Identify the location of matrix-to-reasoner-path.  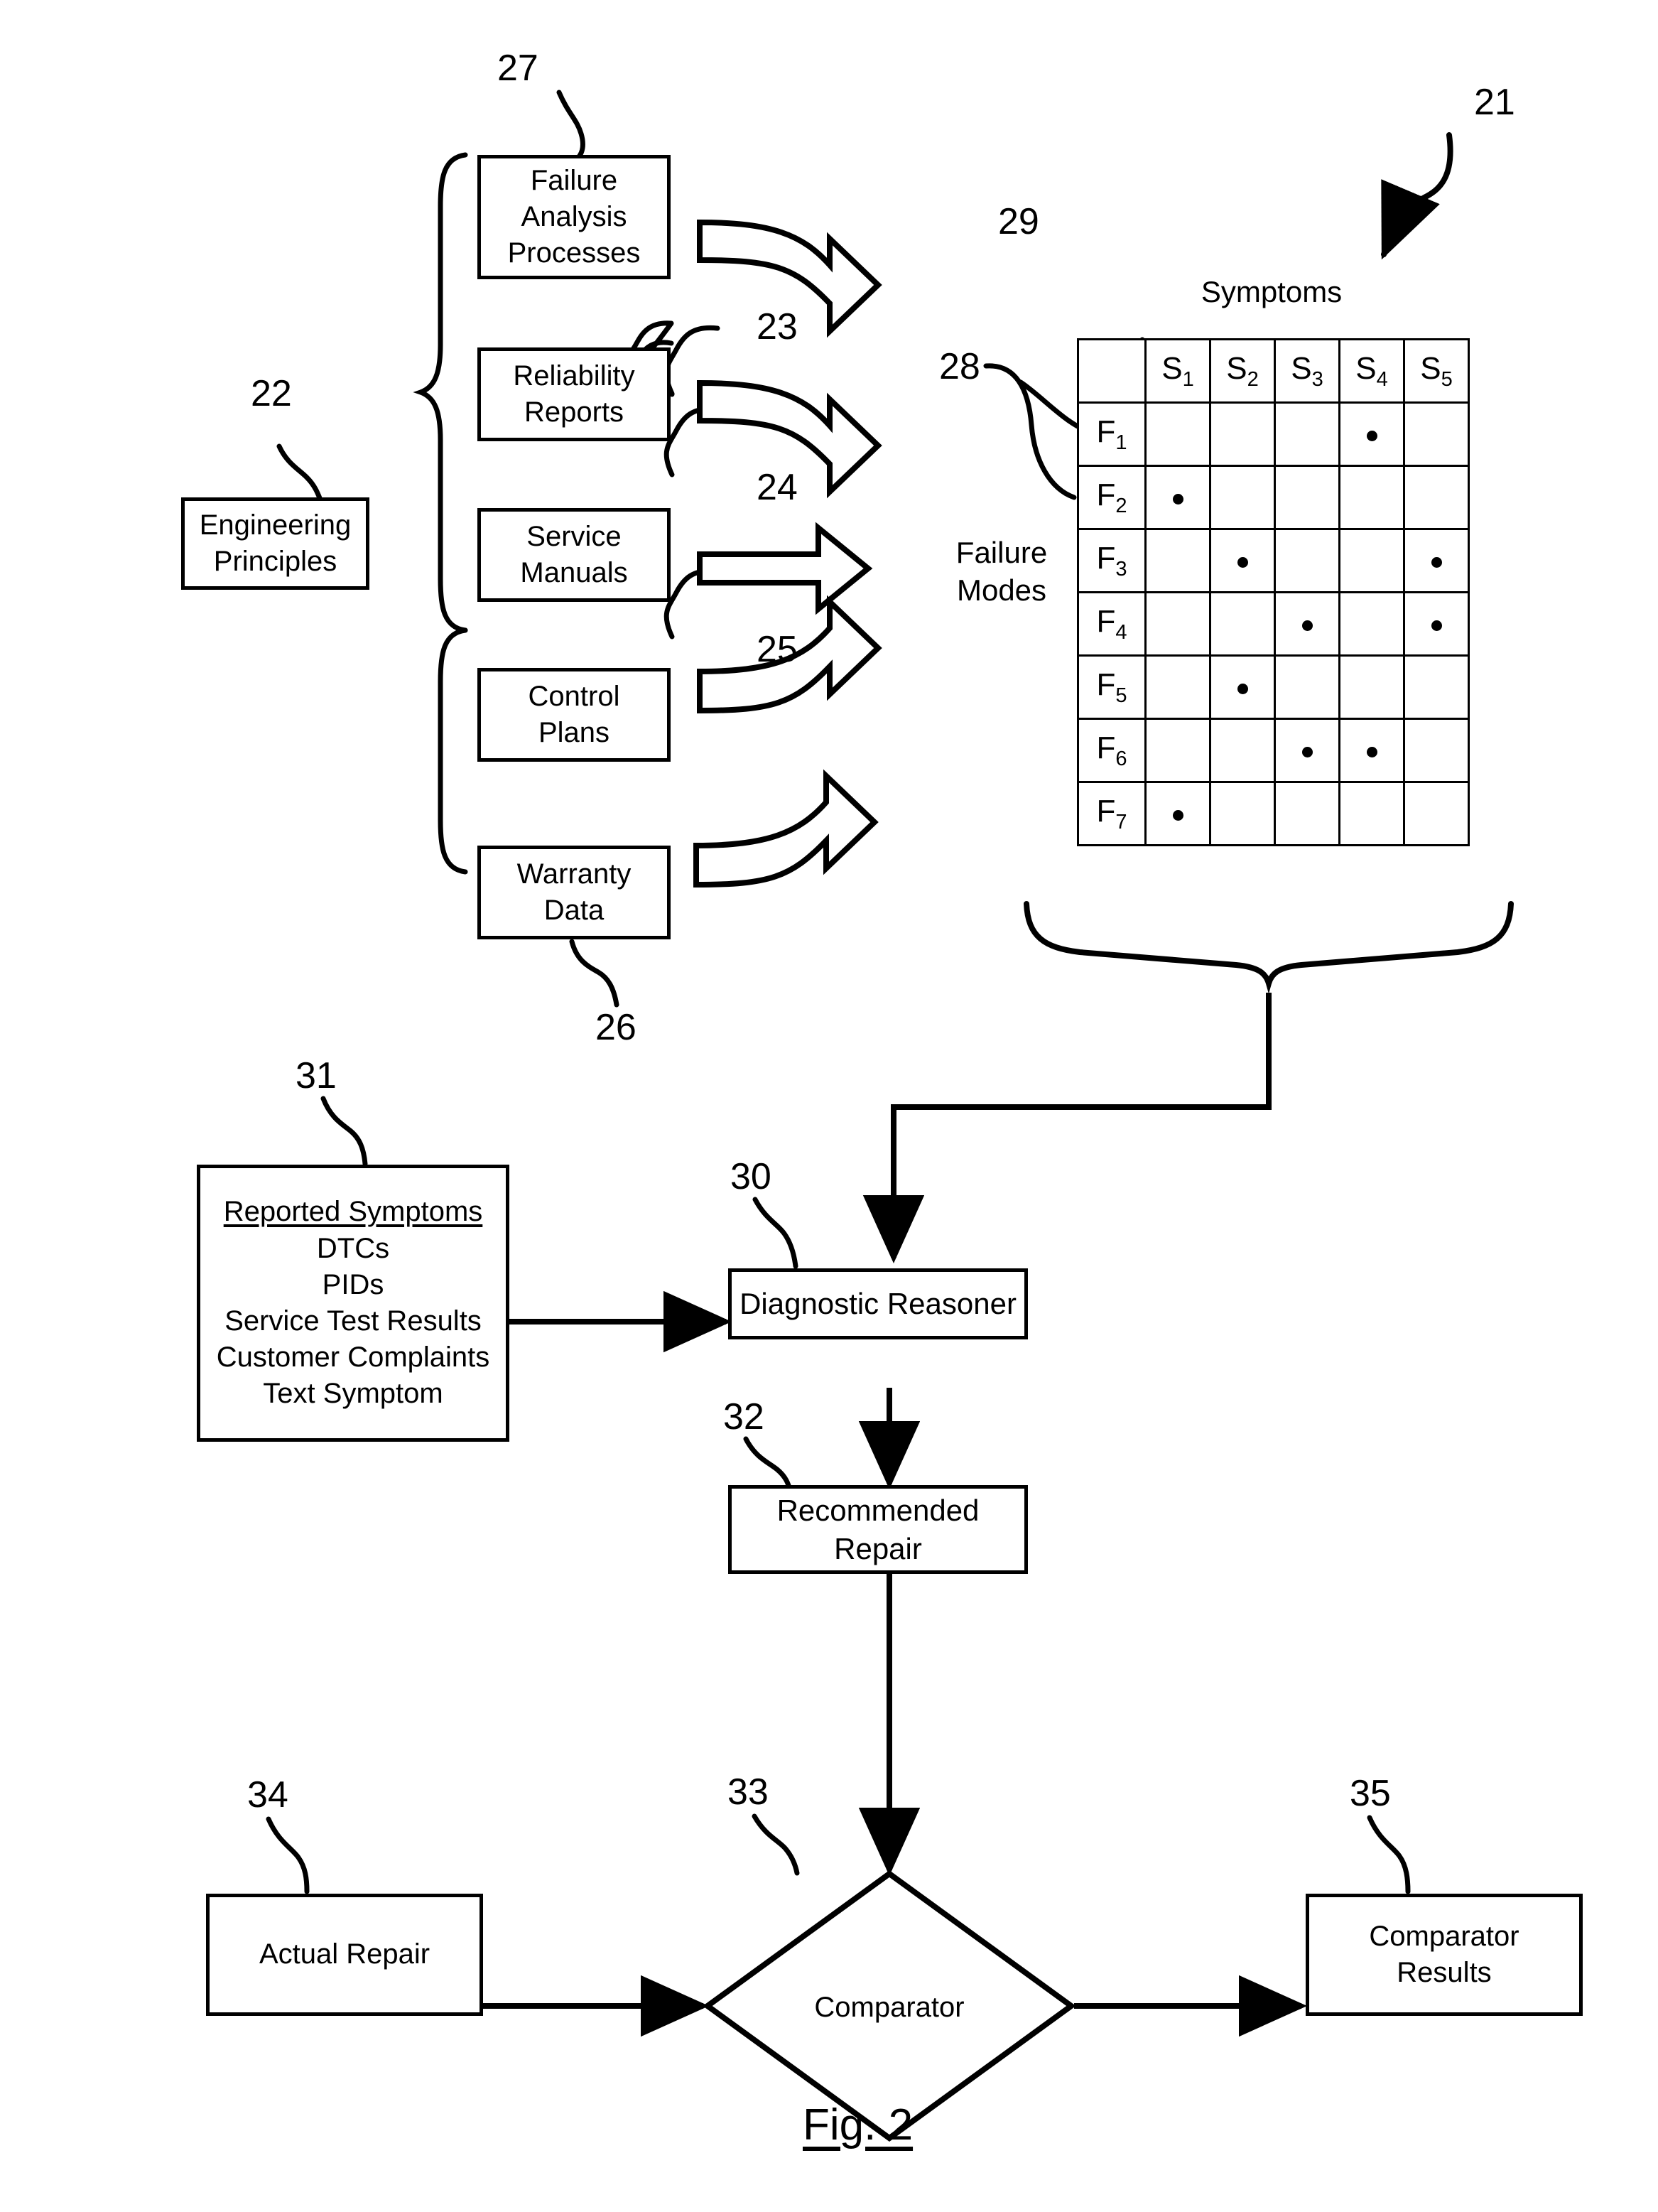
(1067, 1128).